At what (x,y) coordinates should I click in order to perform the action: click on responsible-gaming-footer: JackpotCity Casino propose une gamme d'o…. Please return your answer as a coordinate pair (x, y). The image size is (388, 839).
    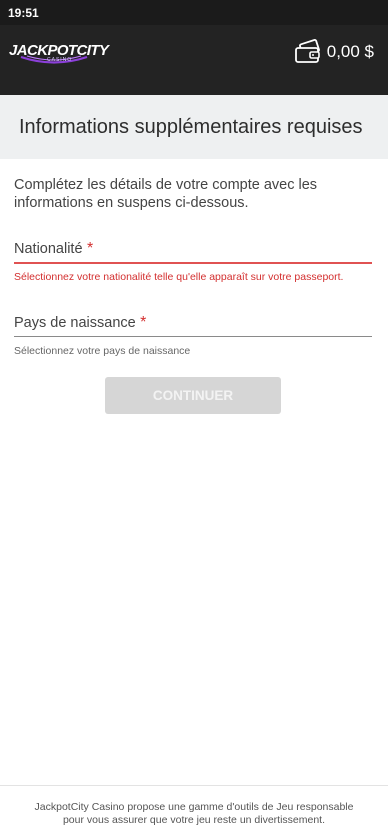
    Looking at the image, I should click on (194, 814).